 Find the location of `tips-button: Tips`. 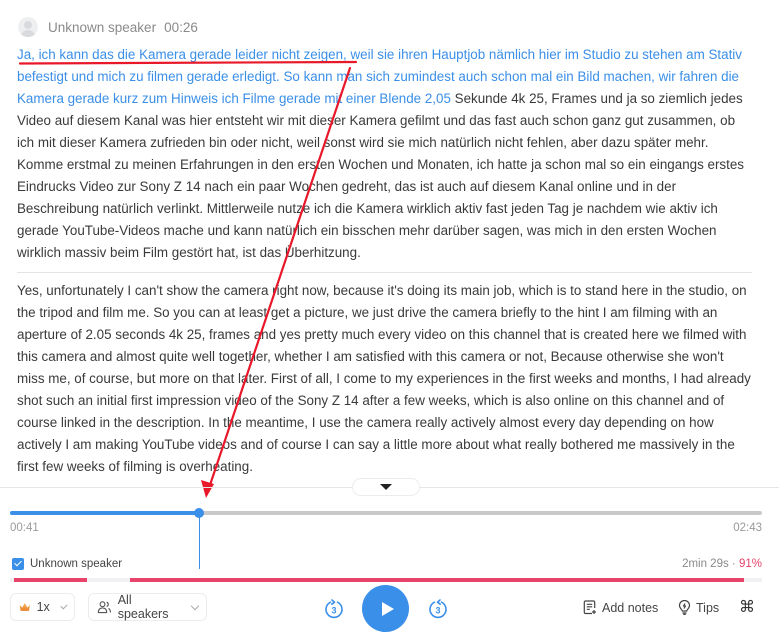

tips-button: Tips is located at coordinates (698, 607).